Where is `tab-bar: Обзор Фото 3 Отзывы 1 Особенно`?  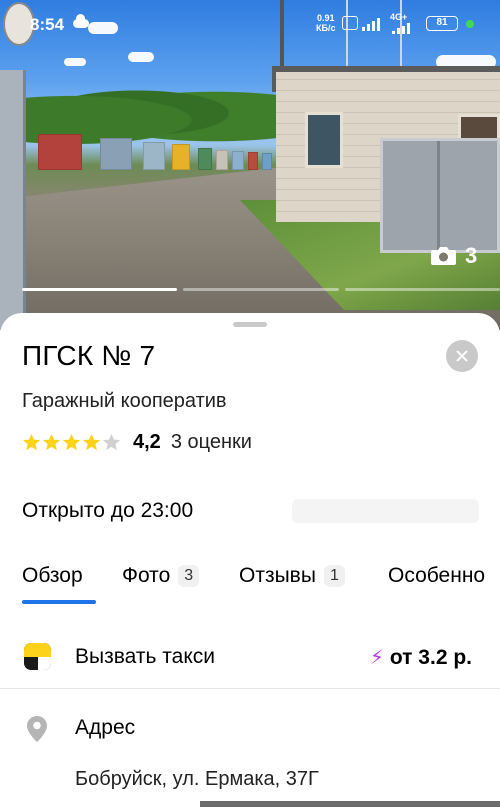 tab-bar: Обзор Фото 3 Отзывы 1 Особенно is located at coordinates (261, 584).